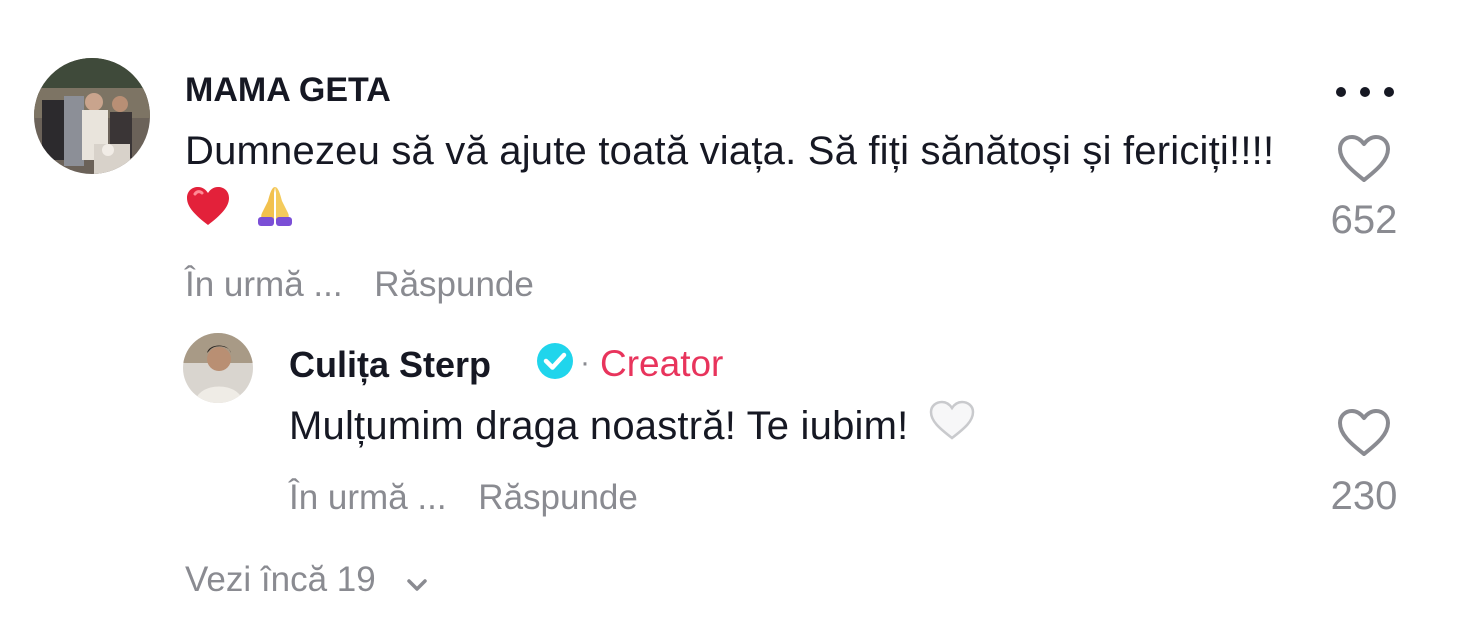 This screenshot has height=640, width=1476. I want to click on reply-button: Răspunde, so click(454, 284).